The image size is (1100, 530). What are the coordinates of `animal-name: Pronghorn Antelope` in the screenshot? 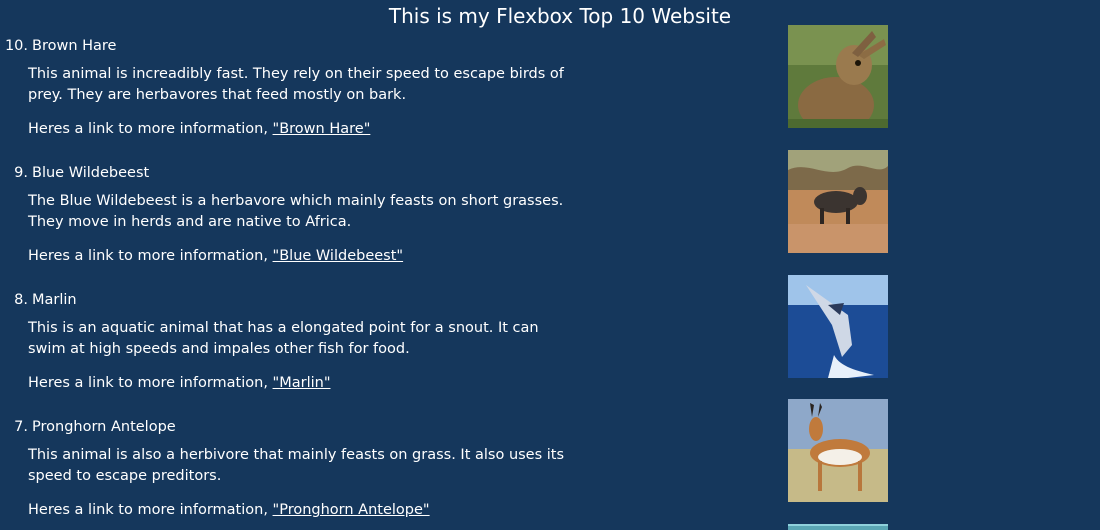 It's located at (104, 427).